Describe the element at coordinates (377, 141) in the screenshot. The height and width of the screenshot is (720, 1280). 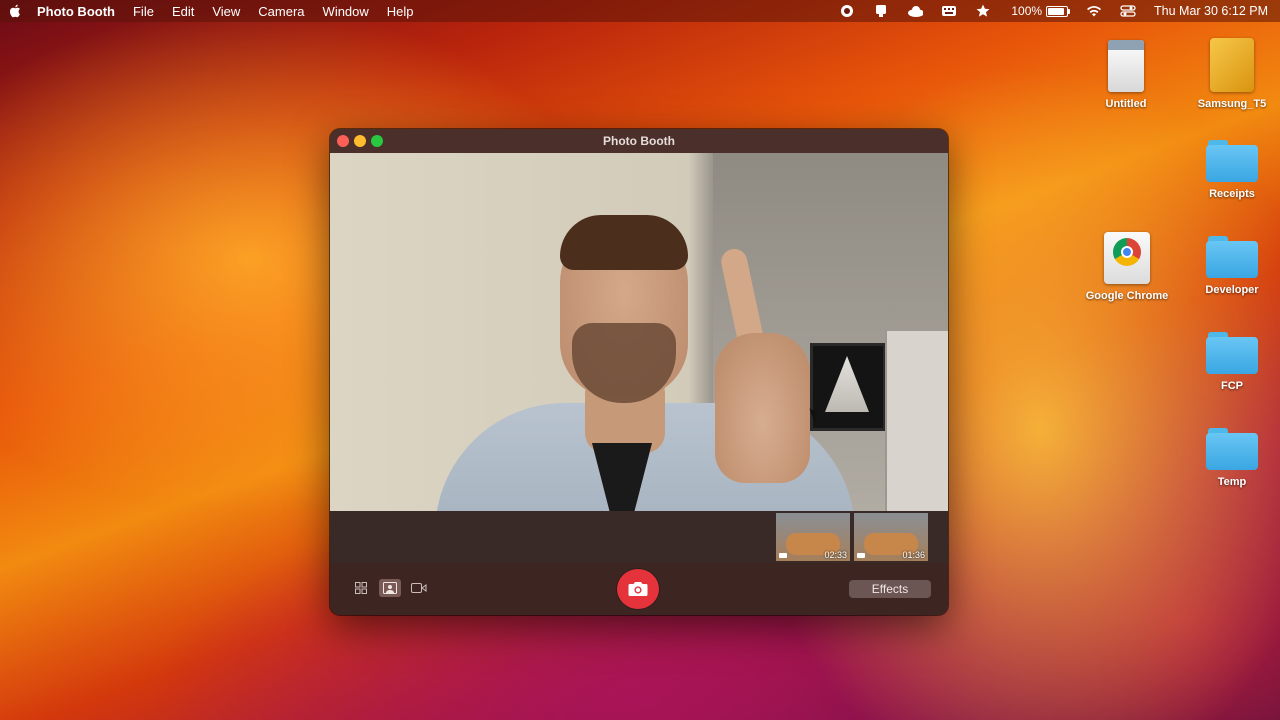
I see `zoom-window-button` at that location.